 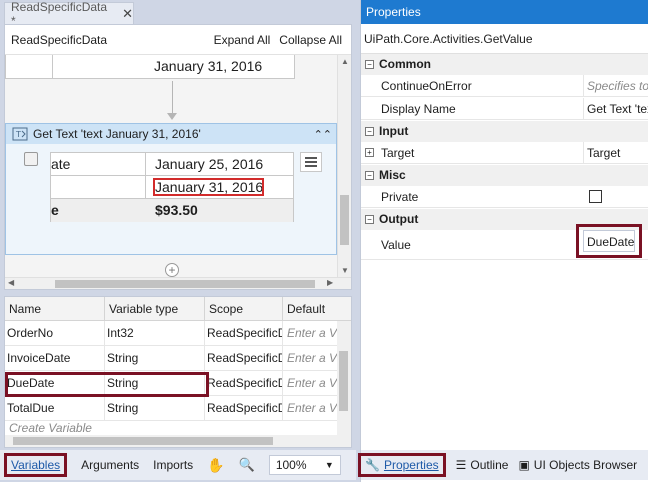 What do you see at coordinates (504, 12) in the screenshot?
I see `properties-title: Properties` at bounding box center [504, 12].